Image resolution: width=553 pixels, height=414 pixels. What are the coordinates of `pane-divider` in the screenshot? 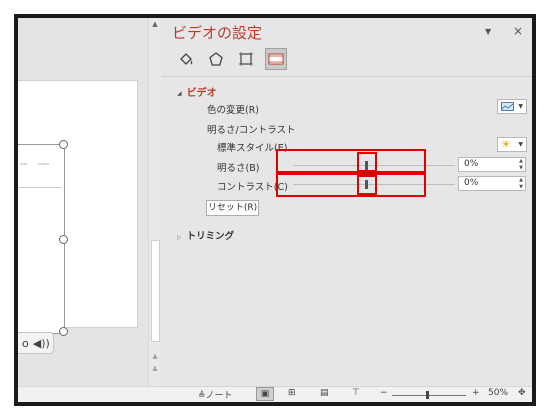 It's located at (346, 76).